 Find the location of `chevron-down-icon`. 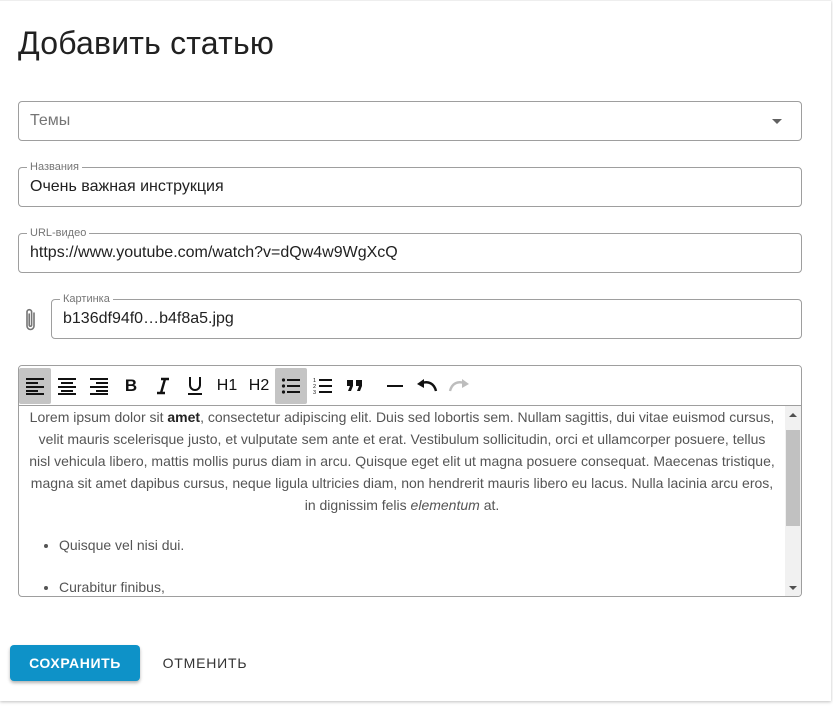

chevron-down-icon is located at coordinates (777, 121).